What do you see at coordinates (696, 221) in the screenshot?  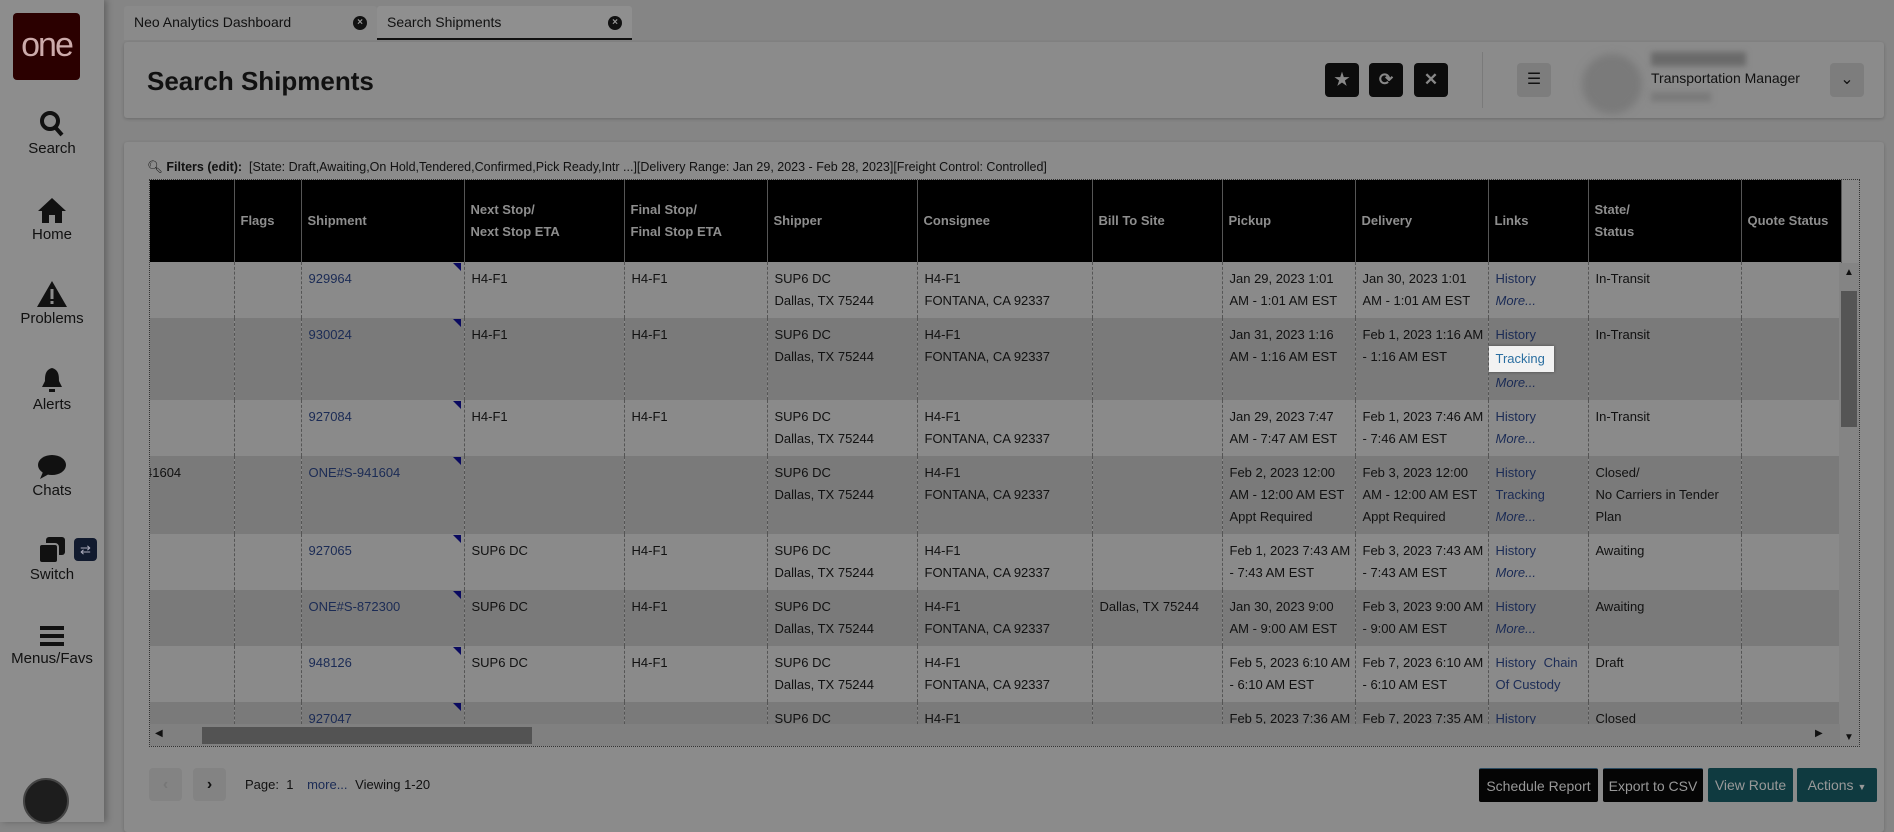 I see `column-header: Final Stop/Final Stop ETA` at bounding box center [696, 221].